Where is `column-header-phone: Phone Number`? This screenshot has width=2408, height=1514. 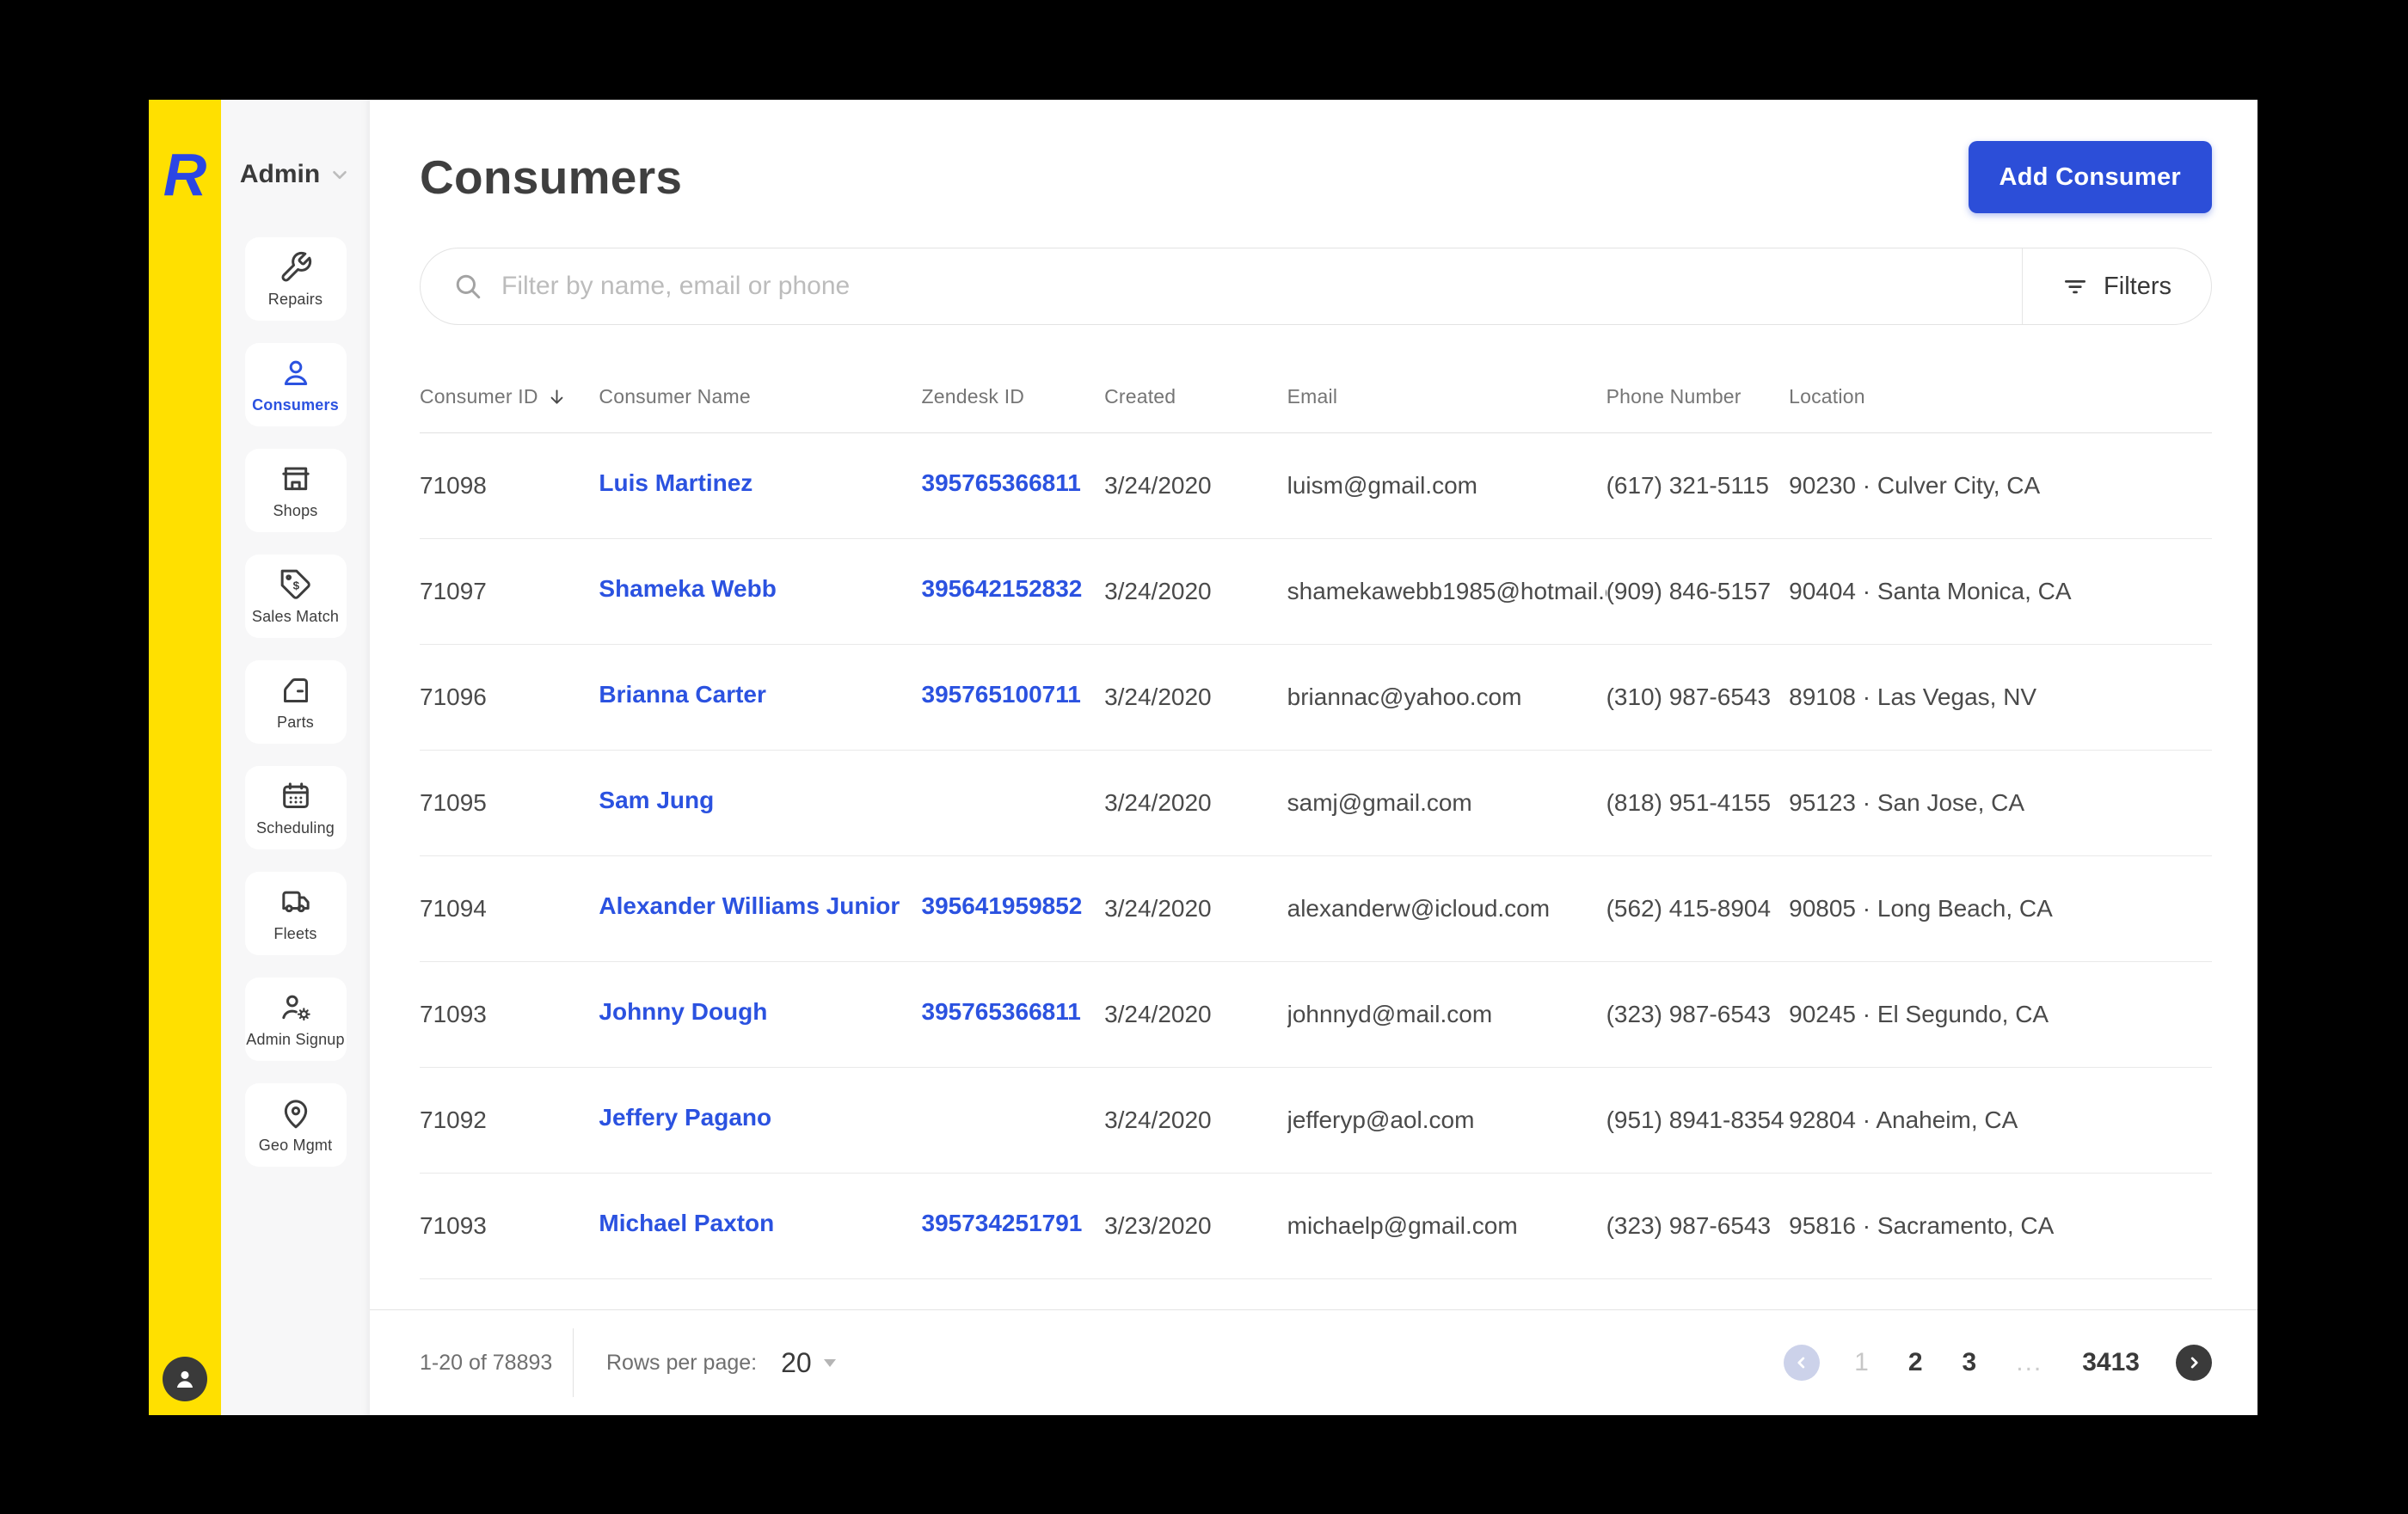 column-header-phone: Phone Number is located at coordinates (1674, 396).